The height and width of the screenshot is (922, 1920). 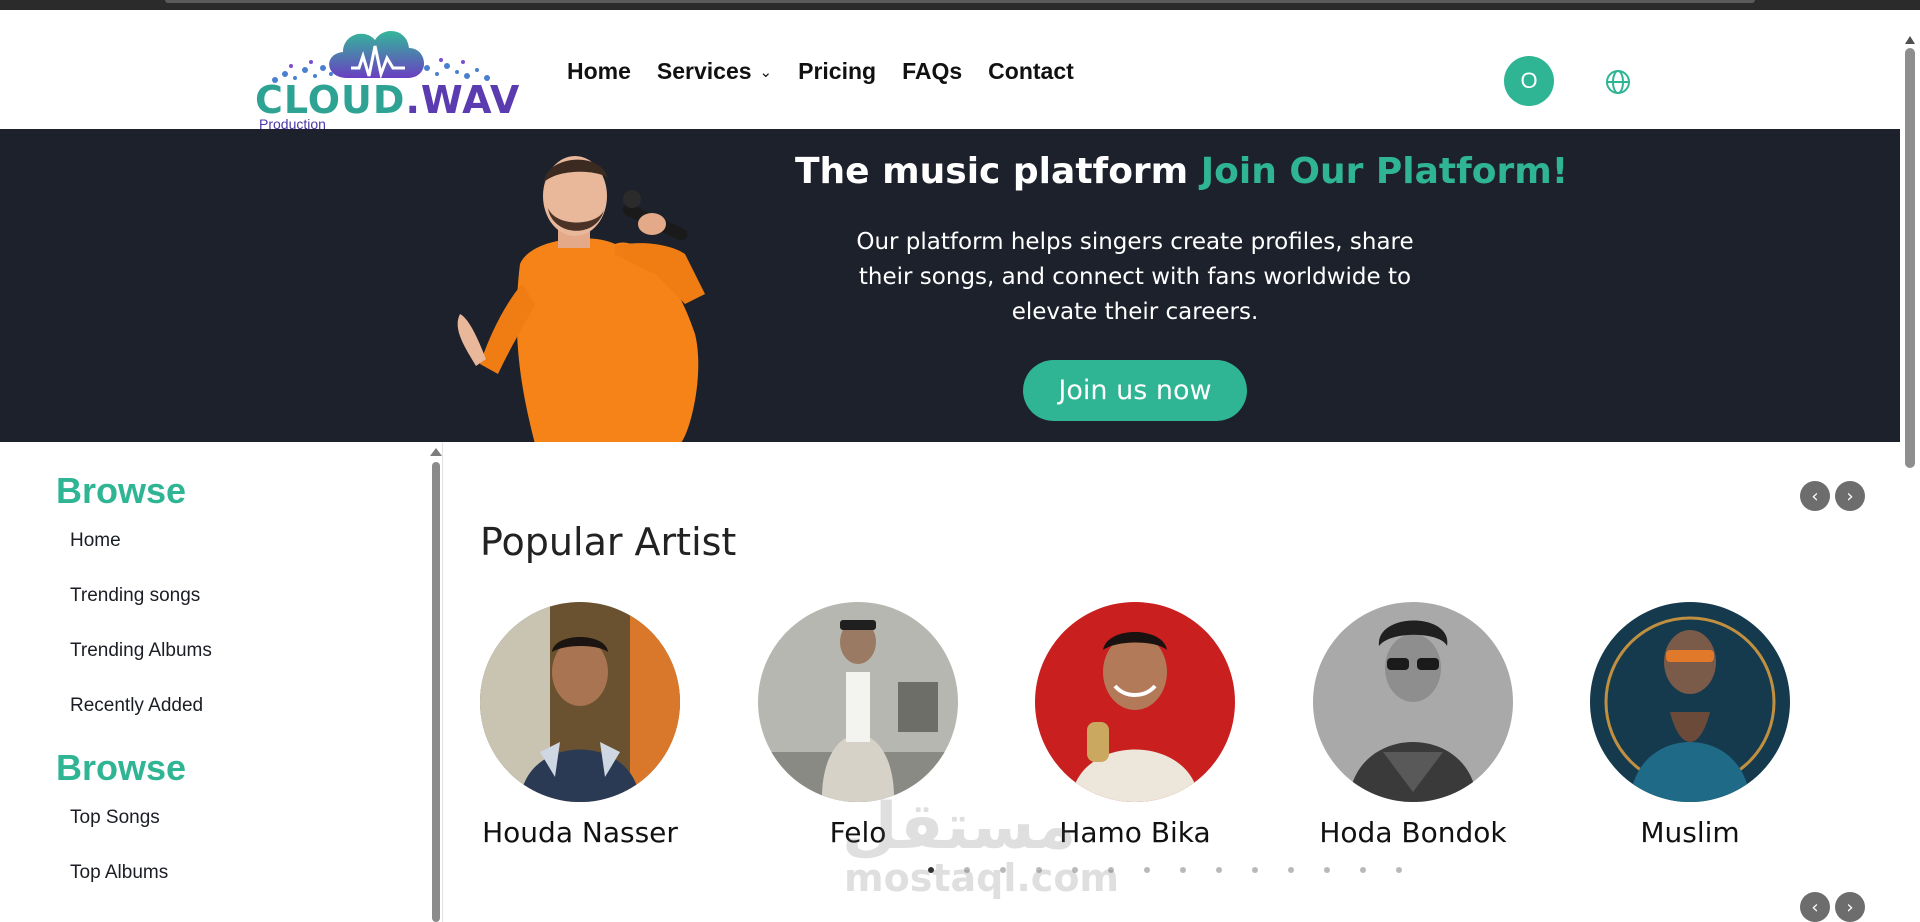 I want to click on carousel-next-button: ›, so click(x=1850, y=496).